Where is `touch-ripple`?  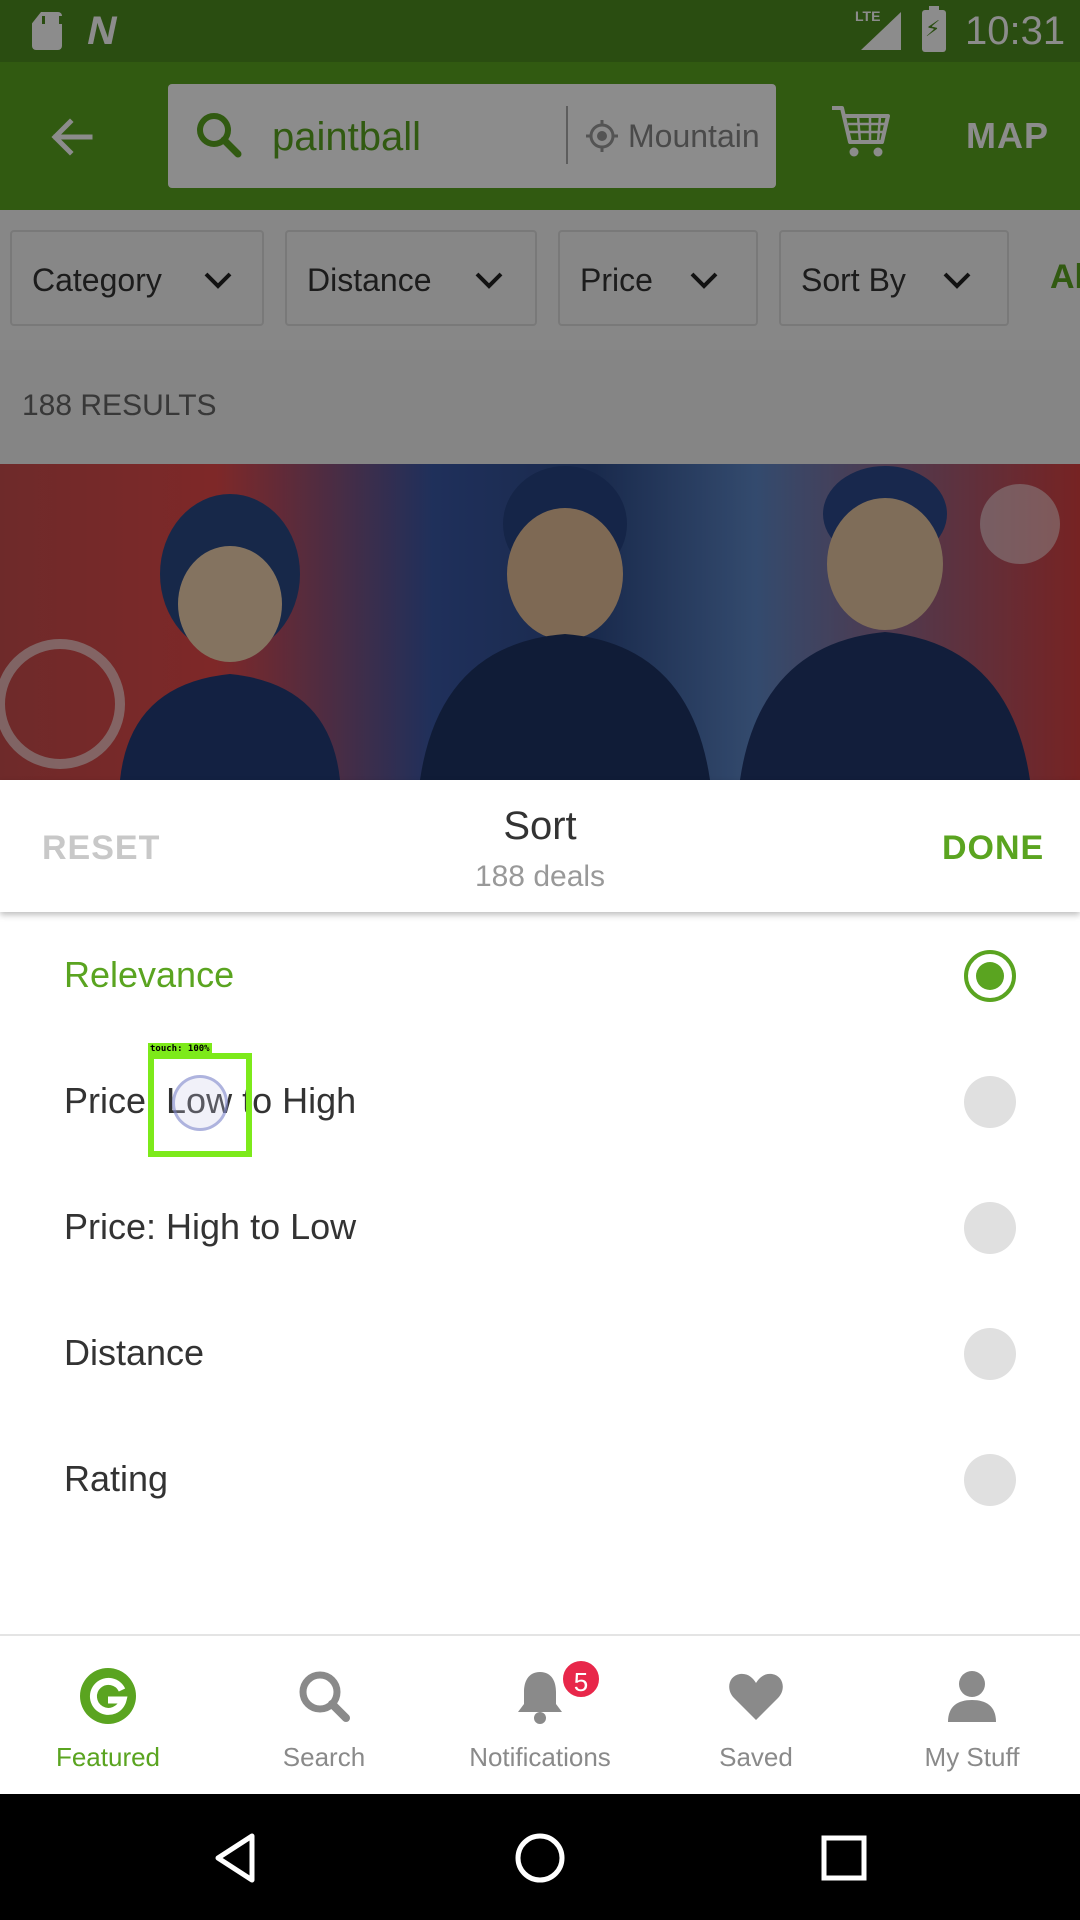 touch-ripple is located at coordinates (200, 1103).